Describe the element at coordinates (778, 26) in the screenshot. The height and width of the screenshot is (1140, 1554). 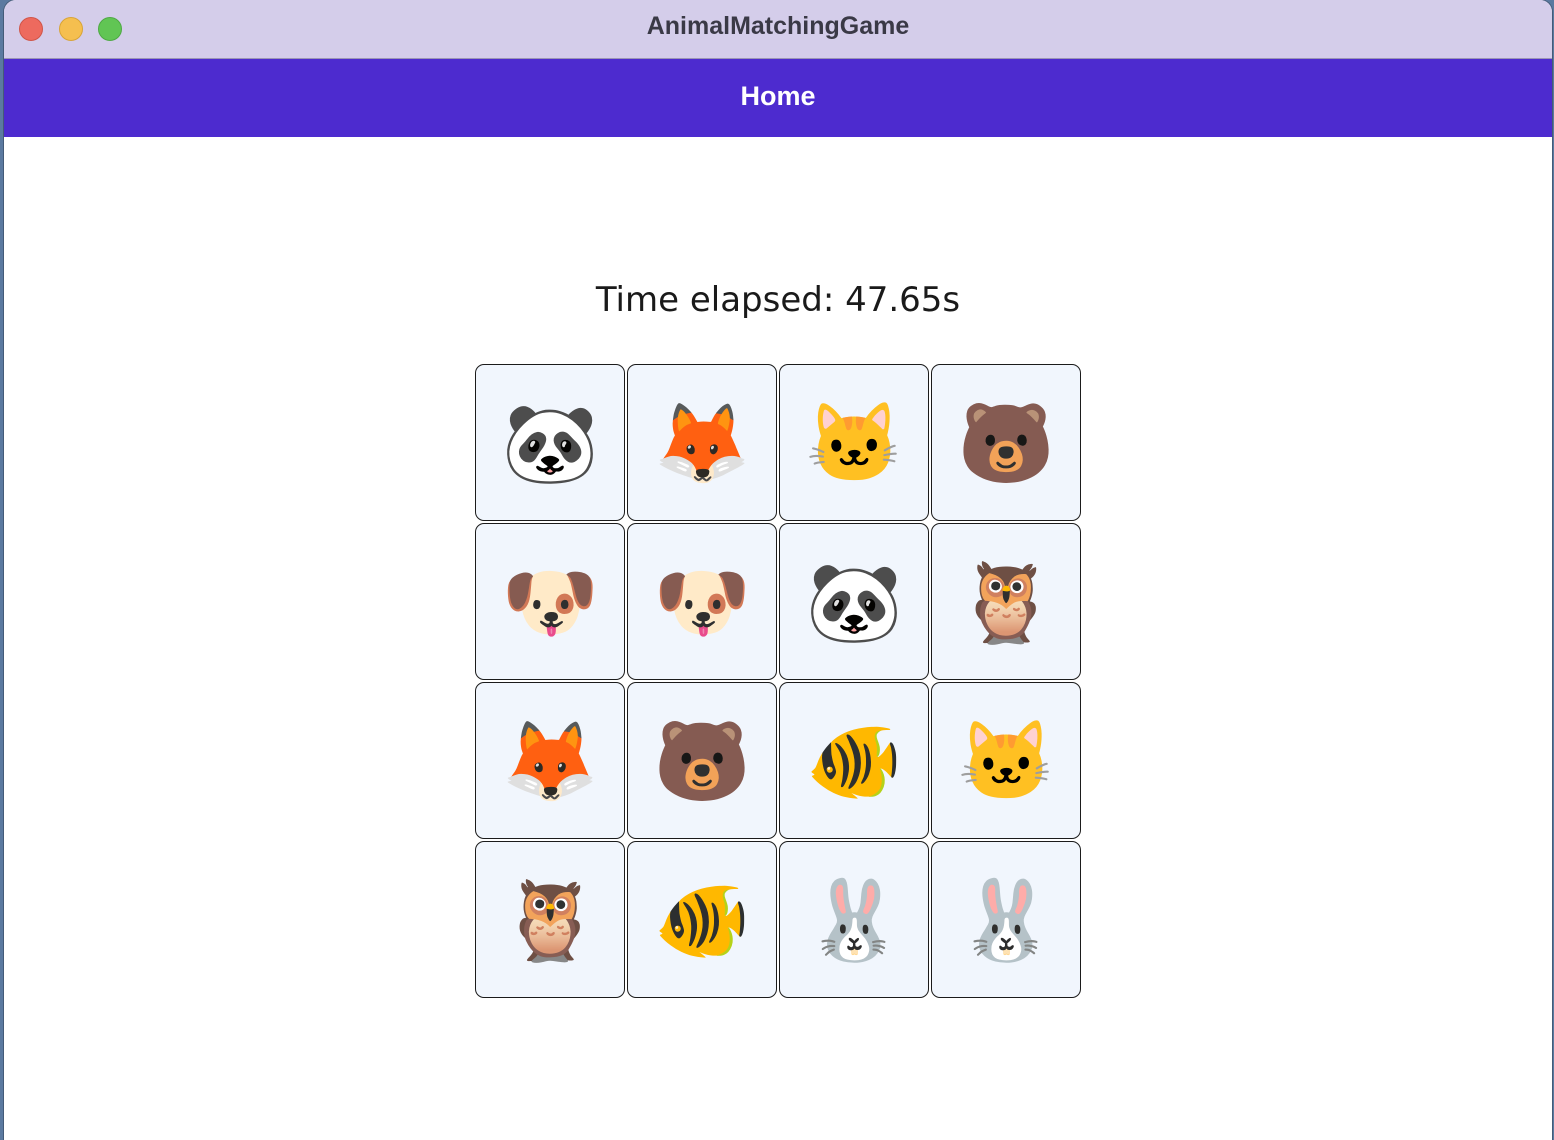
I see `window-title: AnimalMatchingGame` at that location.